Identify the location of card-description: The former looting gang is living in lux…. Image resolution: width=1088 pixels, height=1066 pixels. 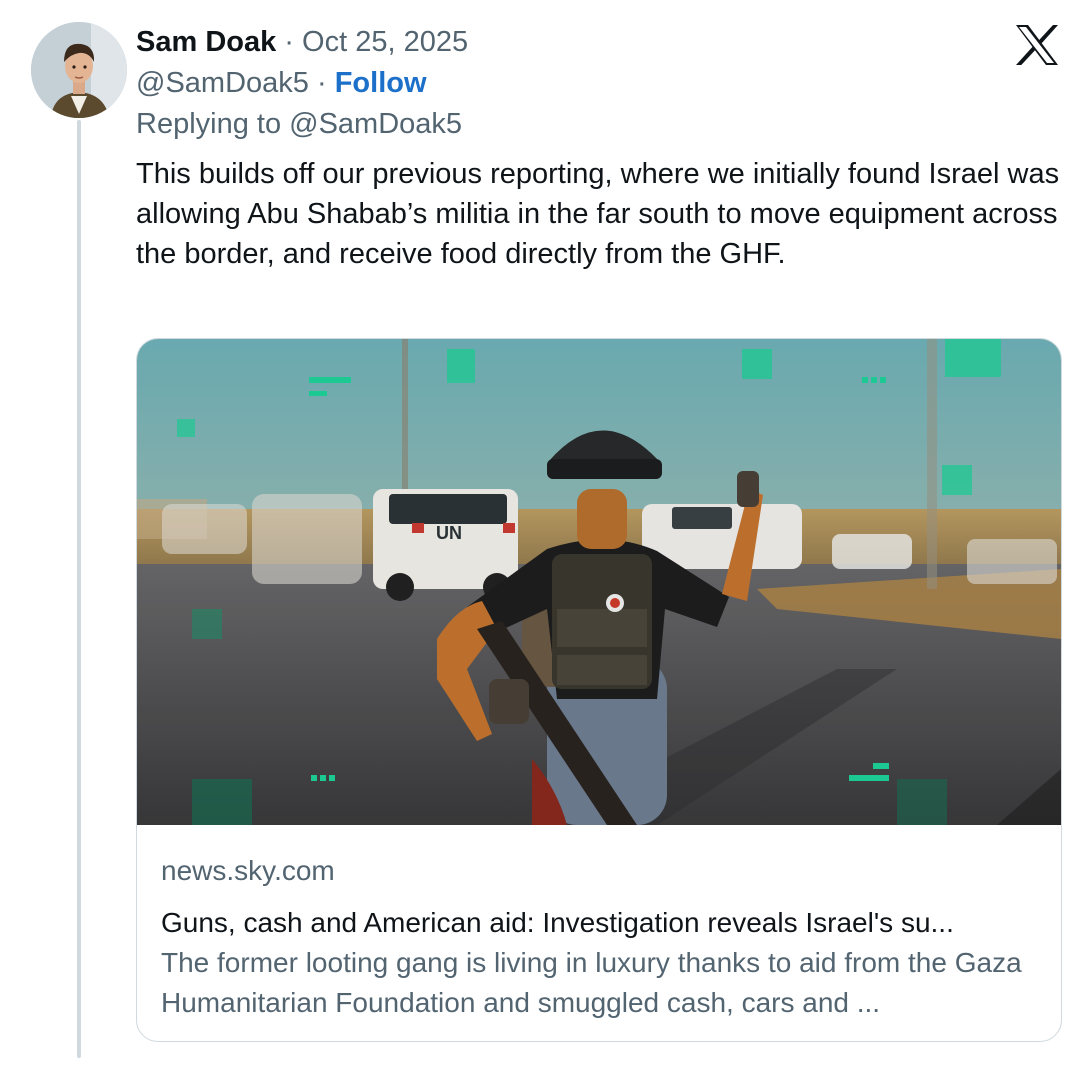
(591, 982).